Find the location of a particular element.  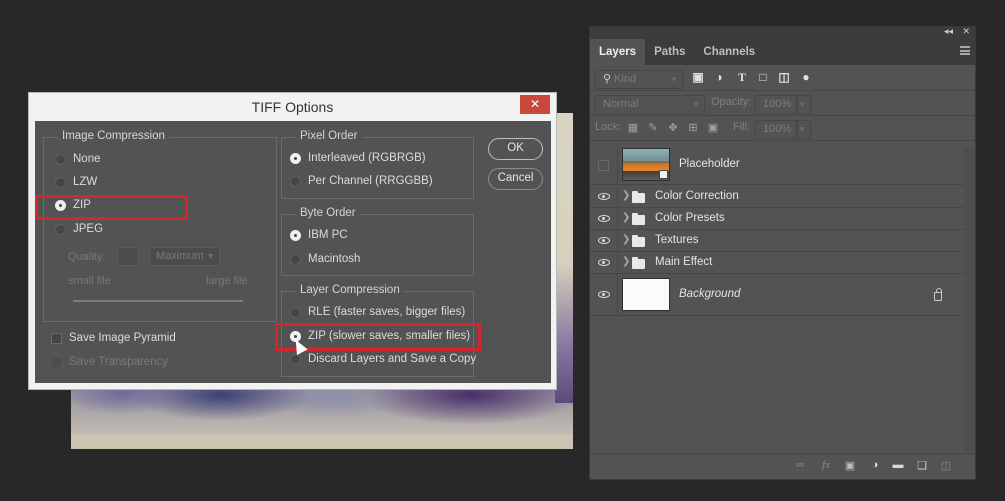

kind-label: Kind is located at coordinates (625, 79).